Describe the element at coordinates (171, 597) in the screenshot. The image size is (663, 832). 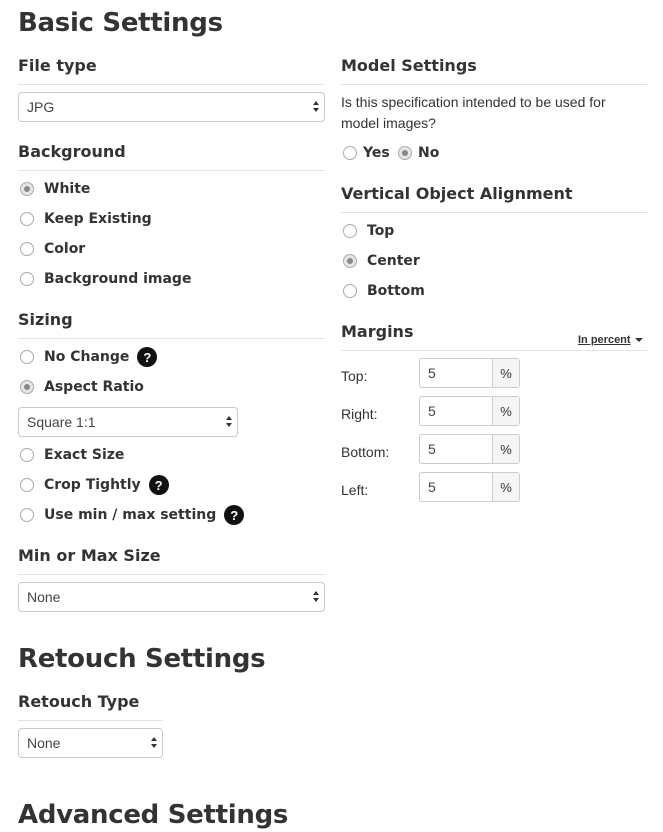
I see `min-max-size-select: None` at that location.